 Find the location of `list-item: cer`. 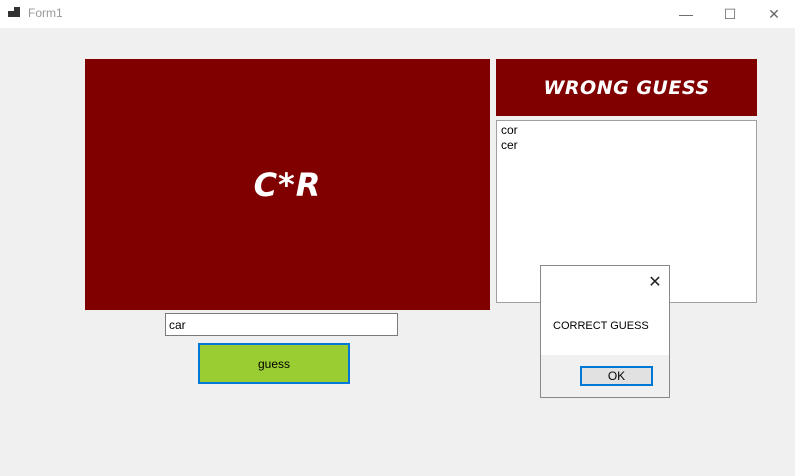

list-item: cer is located at coordinates (509, 145).